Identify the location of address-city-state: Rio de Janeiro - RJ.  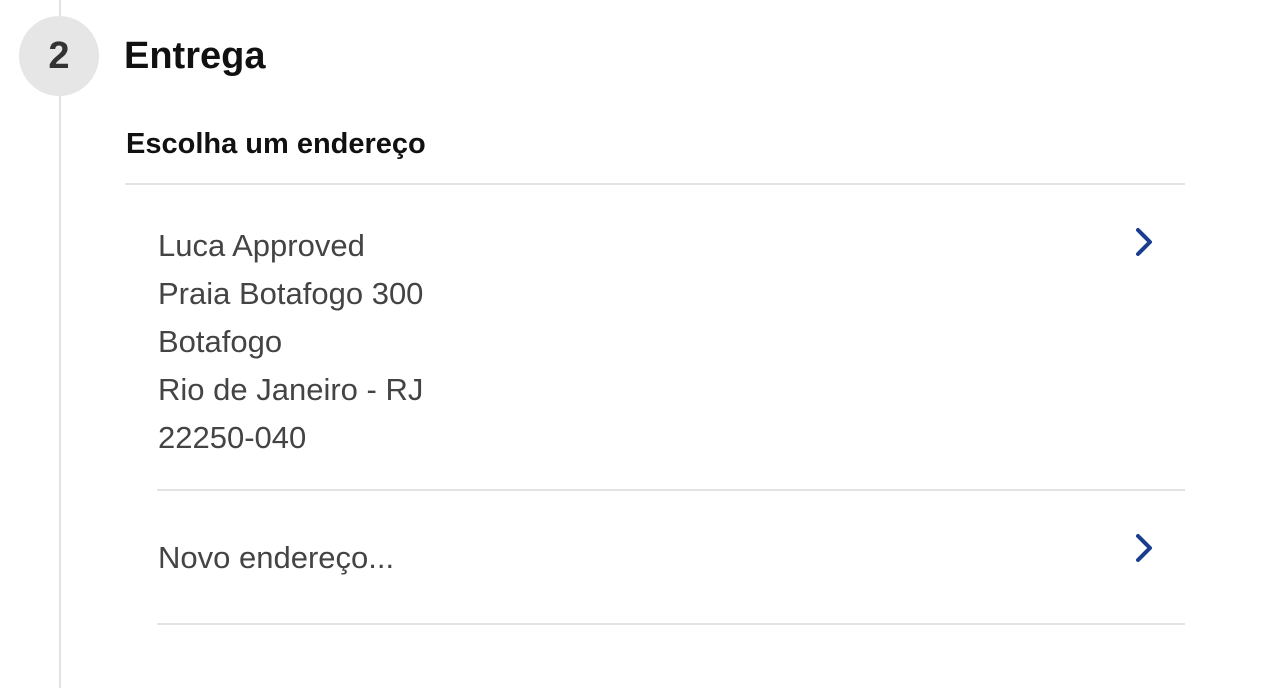
(291, 389).